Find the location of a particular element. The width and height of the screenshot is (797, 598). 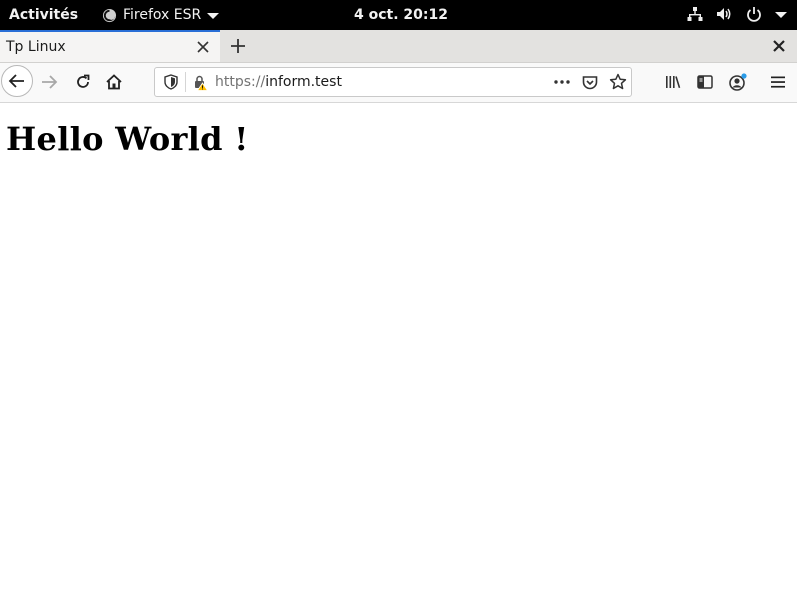

tab-strip: Tp Linux is located at coordinates (398, 46).